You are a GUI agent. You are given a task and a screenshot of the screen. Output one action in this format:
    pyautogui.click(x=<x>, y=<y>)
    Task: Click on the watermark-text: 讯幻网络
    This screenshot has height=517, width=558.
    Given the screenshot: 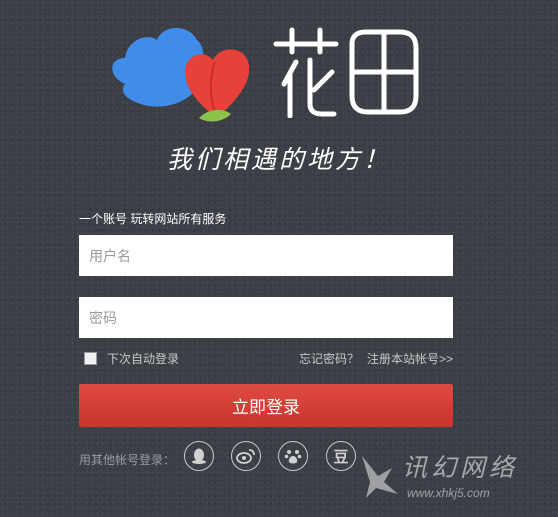 What is the action you would take?
    pyautogui.click(x=460, y=467)
    